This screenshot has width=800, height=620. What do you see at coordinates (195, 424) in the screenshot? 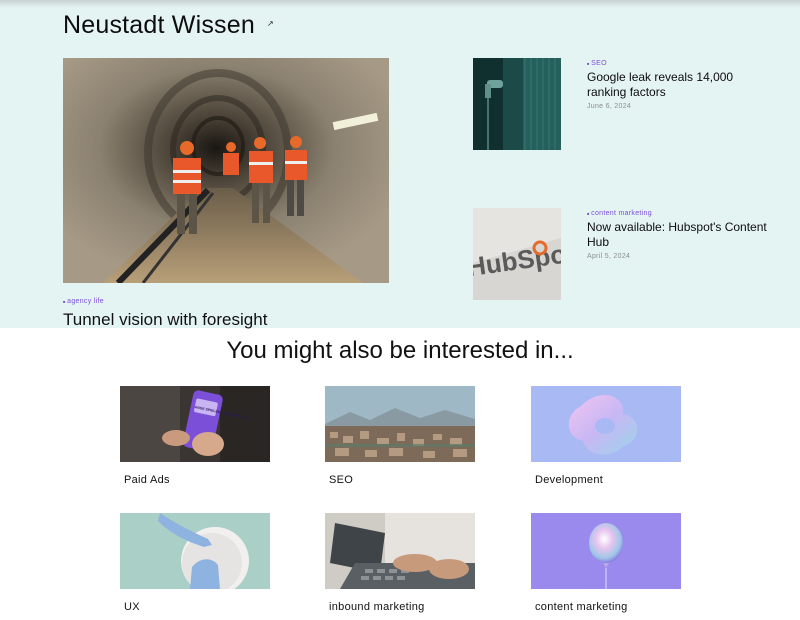
I see `phone-in-hand-icon: ANGE SPIELEN. ANGE SPIELEN` at bounding box center [195, 424].